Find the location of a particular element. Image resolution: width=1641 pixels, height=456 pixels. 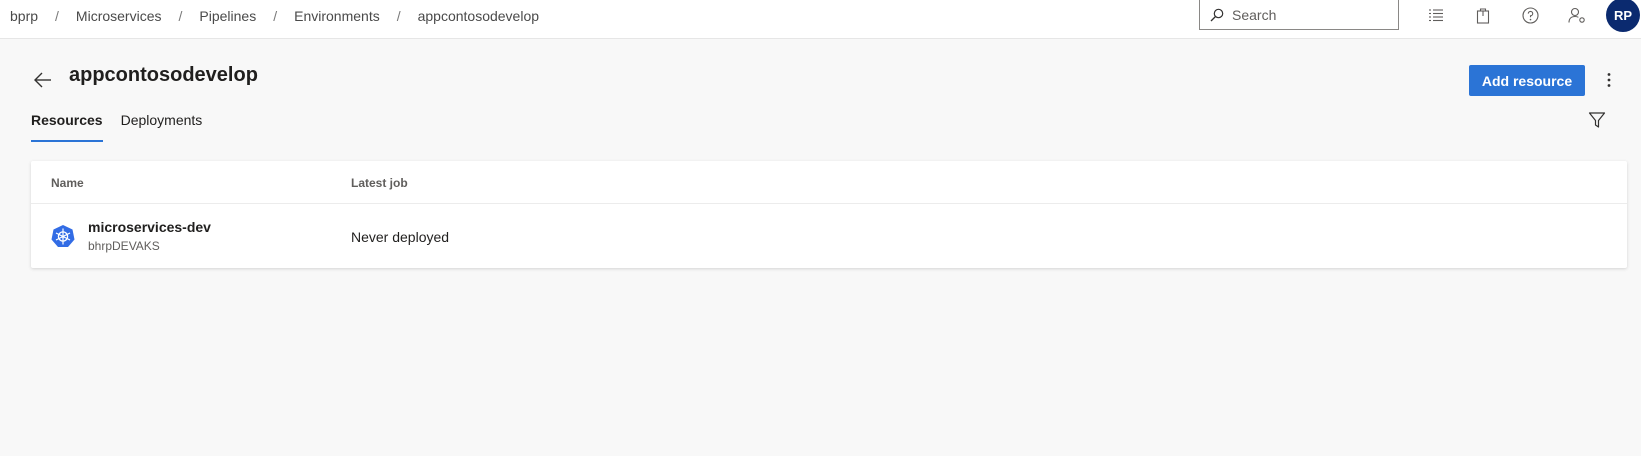

page-title: appcontosodevelop is located at coordinates (163, 75).